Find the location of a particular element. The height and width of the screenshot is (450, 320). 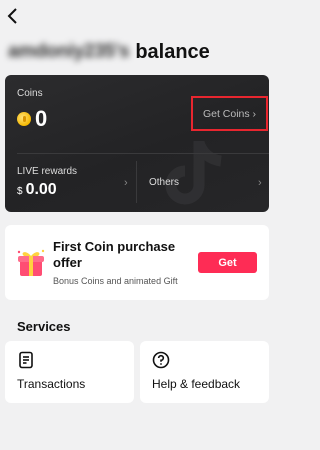

coins-balance: 0 is located at coordinates (32, 119).